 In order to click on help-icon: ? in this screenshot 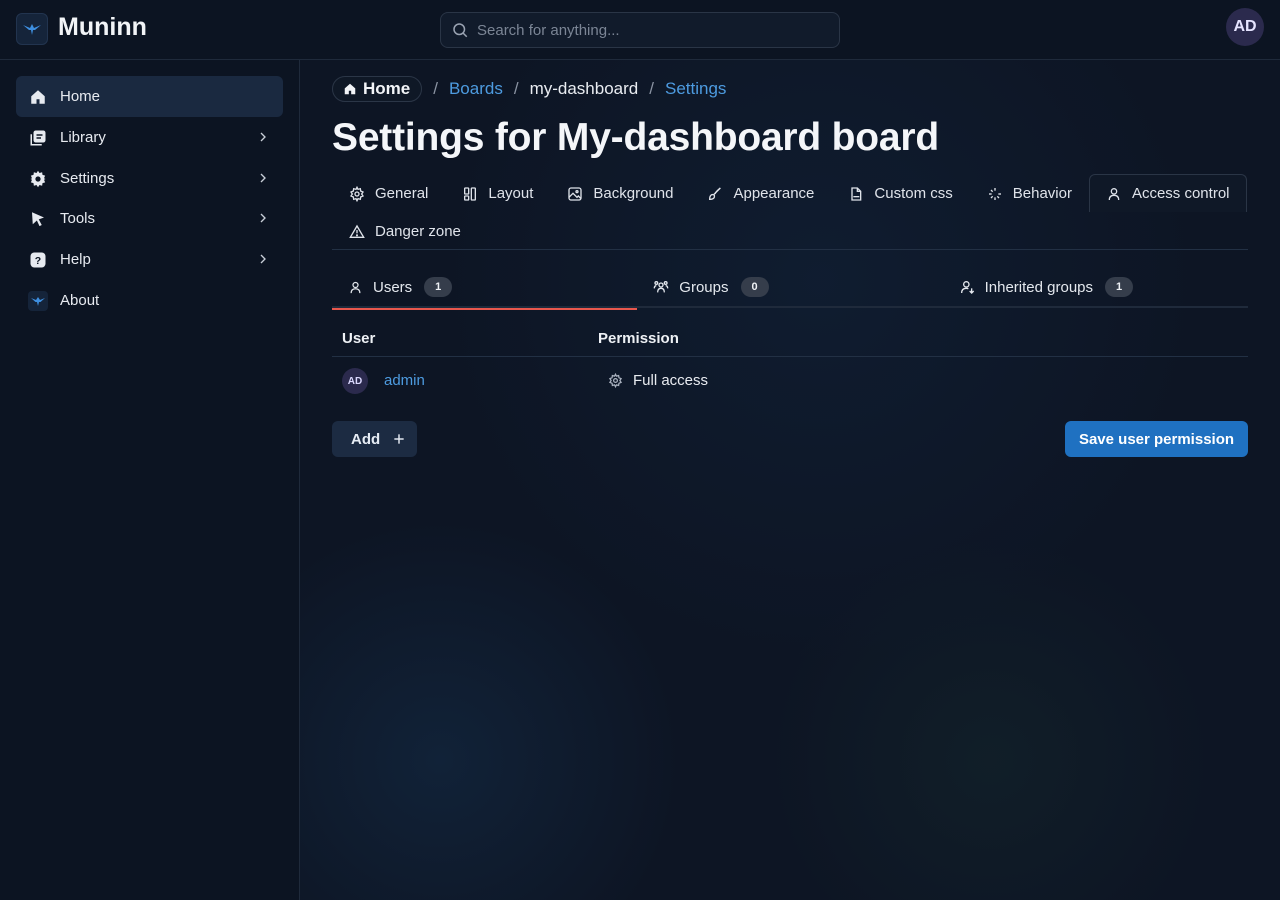, I will do `click(38, 260)`.